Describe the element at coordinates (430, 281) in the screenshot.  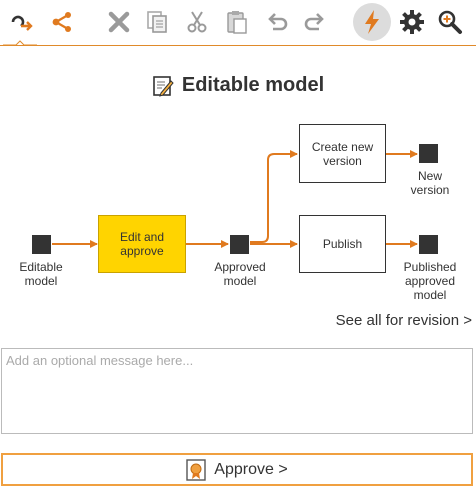
I see `published-approved-model-label: Published approved model` at that location.